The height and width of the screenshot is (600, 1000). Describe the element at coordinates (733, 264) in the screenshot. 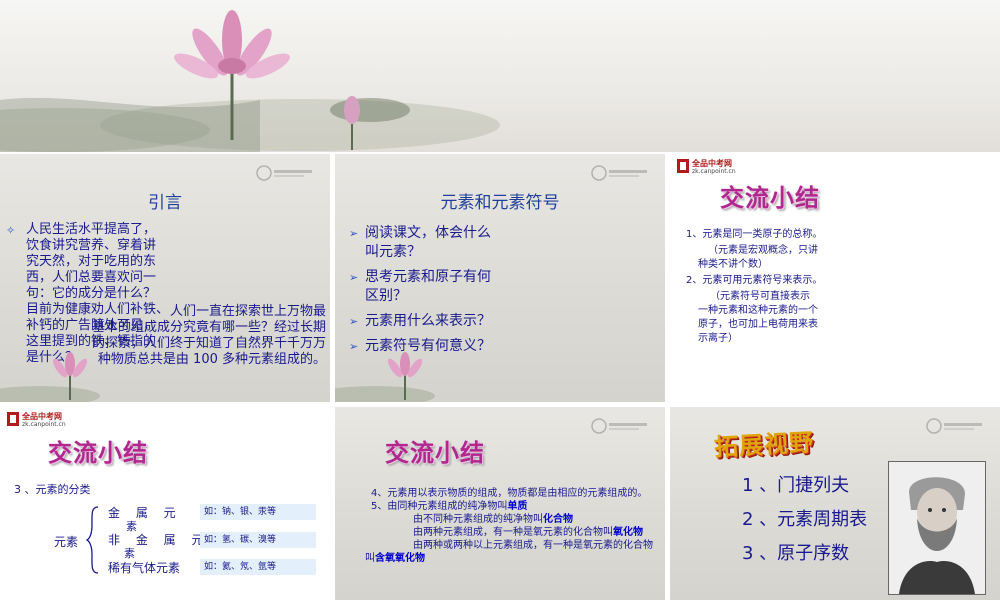

I see `summary-line: 种类不讲个数）` at that location.